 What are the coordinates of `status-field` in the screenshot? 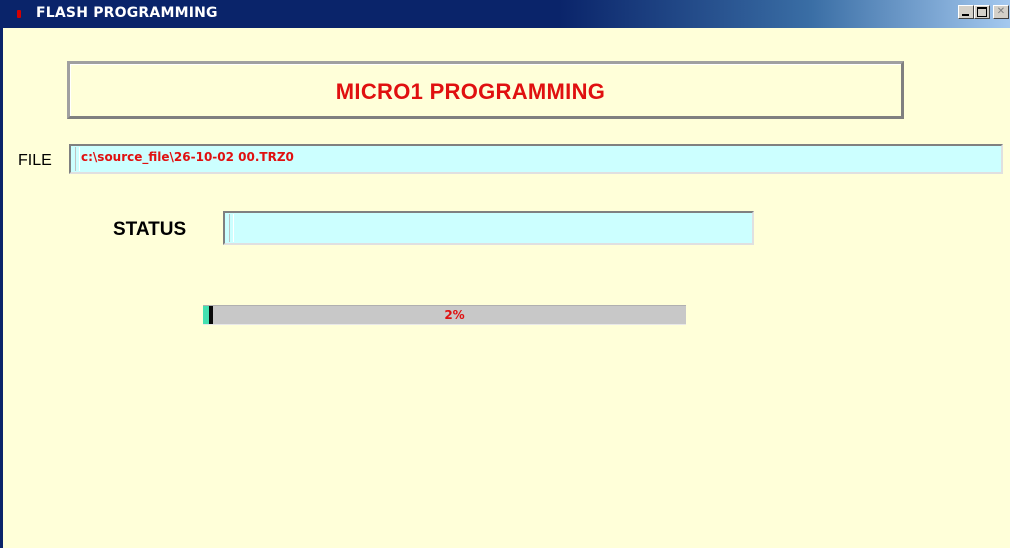 It's located at (488, 228).